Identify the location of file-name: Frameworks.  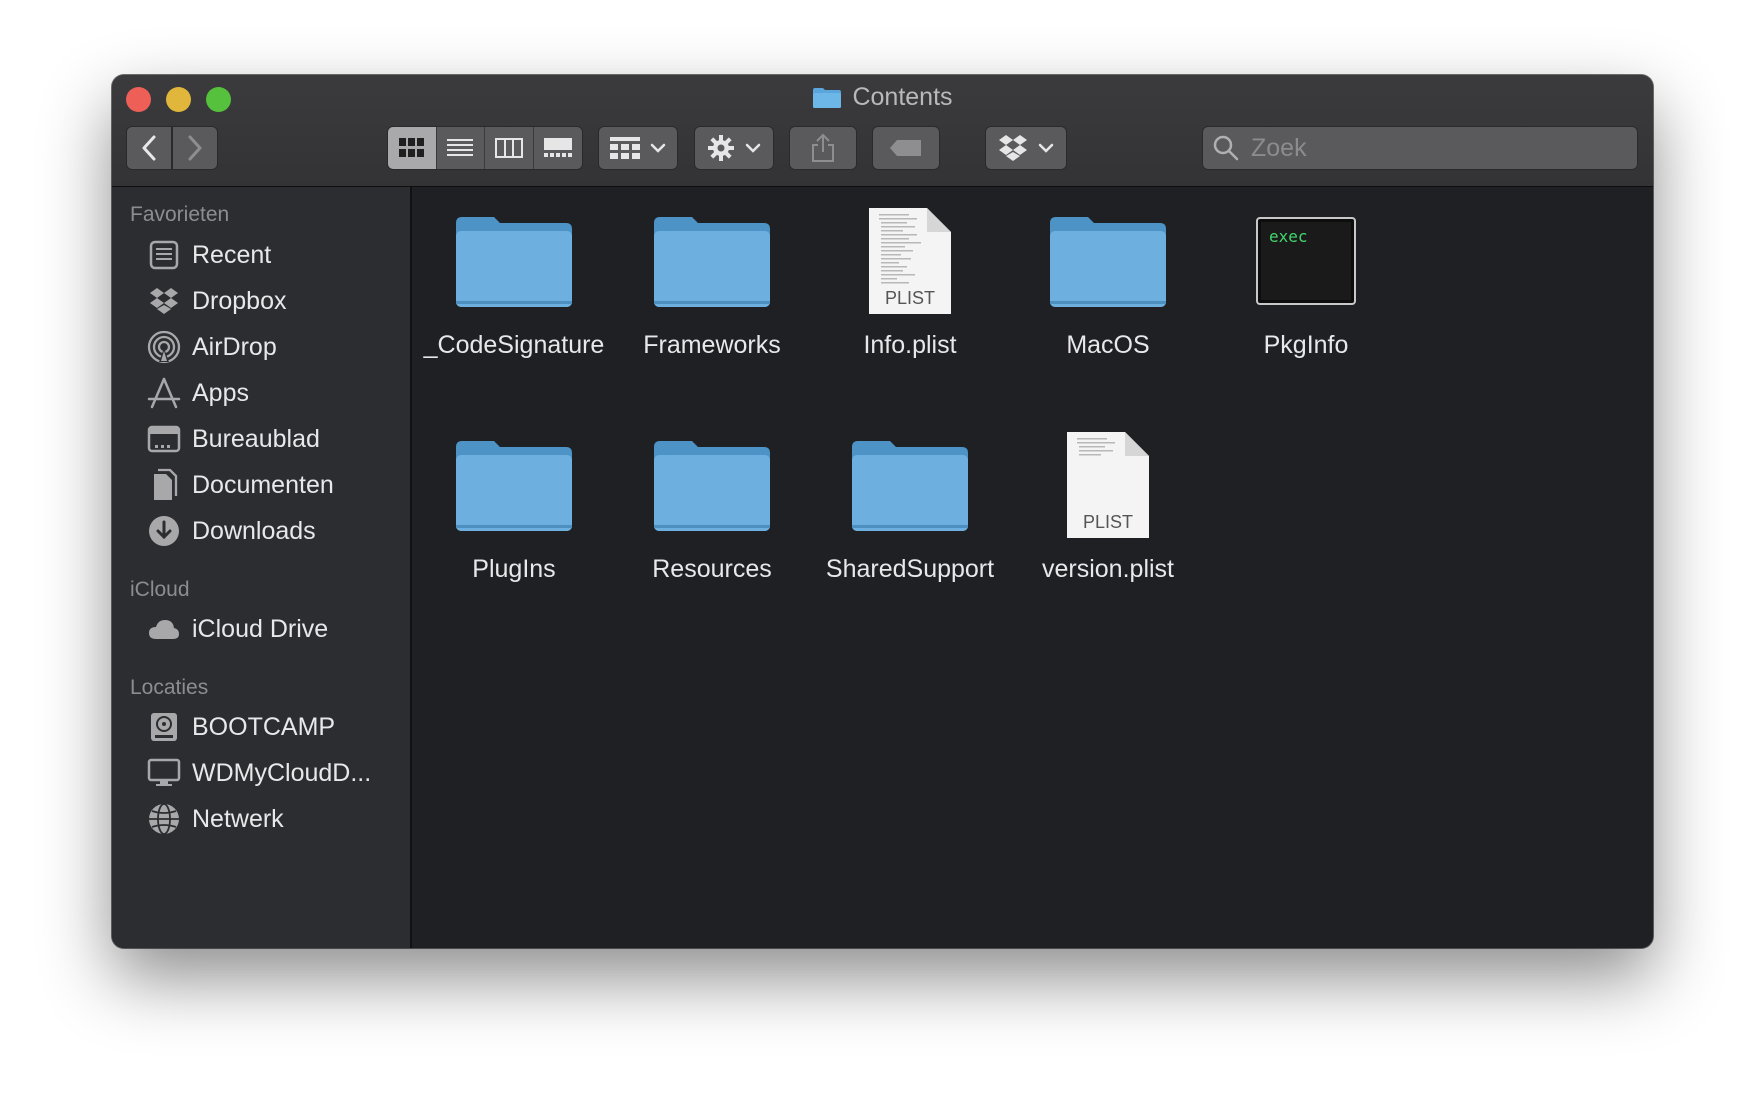
(712, 345).